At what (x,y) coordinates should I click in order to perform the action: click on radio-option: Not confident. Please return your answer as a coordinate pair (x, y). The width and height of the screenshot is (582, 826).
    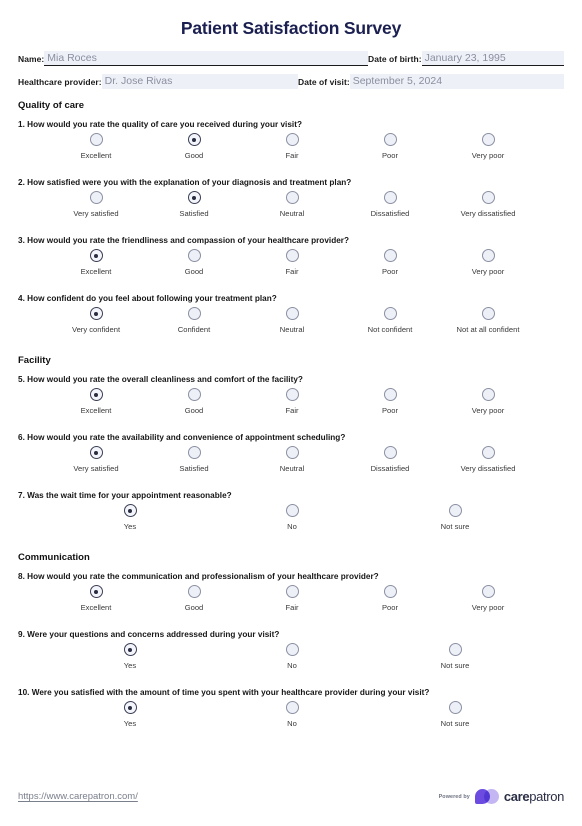
    Looking at the image, I should click on (390, 320).